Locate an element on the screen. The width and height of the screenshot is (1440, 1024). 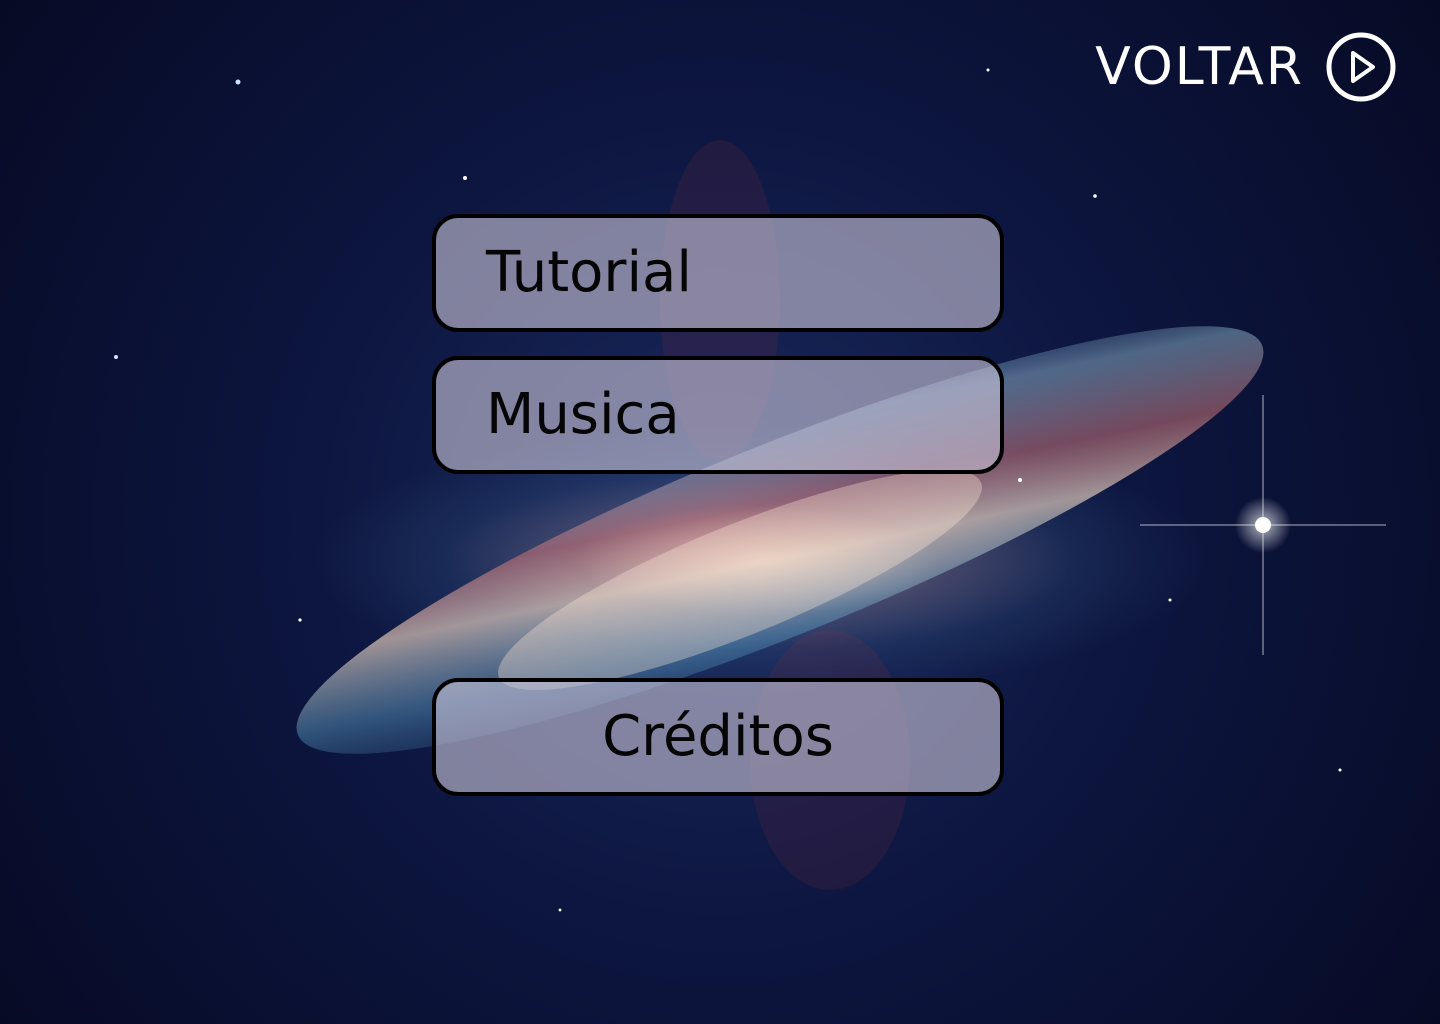
credits-button-label: Créditos is located at coordinates (718, 736).